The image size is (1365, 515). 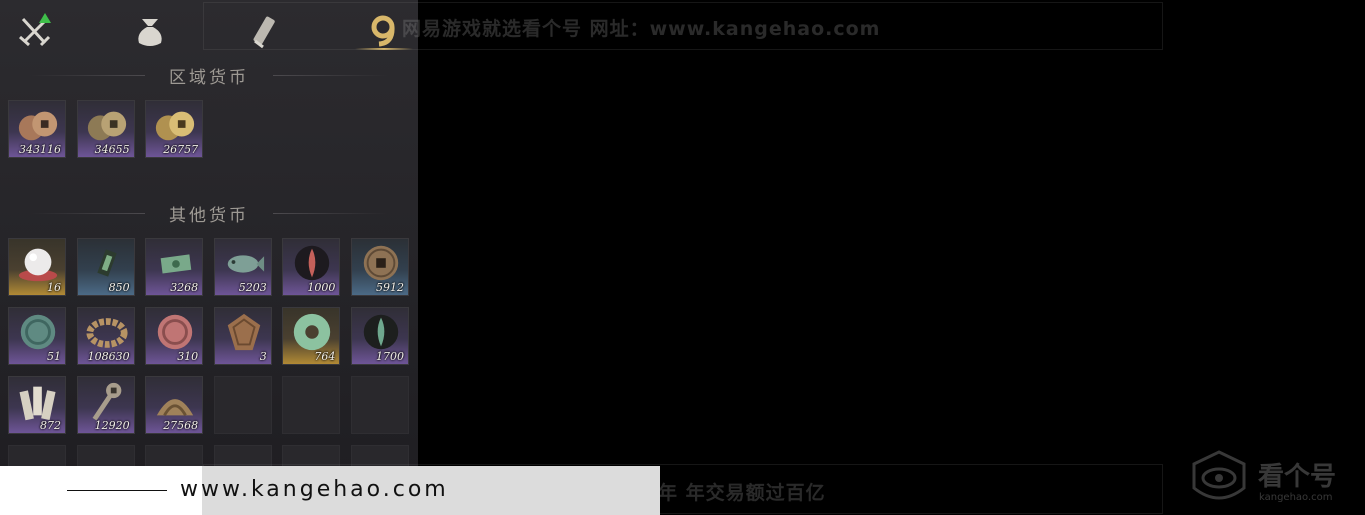 What do you see at coordinates (106, 401) in the screenshot?
I see `coin-sword-icon` at bounding box center [106, 401].